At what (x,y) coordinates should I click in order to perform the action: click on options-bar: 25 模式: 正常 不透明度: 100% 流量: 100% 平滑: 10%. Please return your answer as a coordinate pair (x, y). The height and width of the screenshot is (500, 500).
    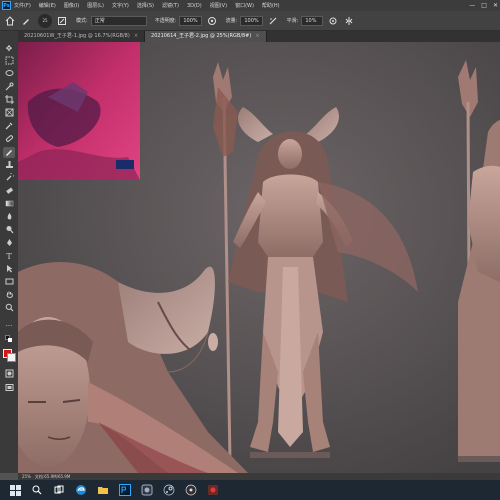
    Looking at the image, I should click on (250, 21).